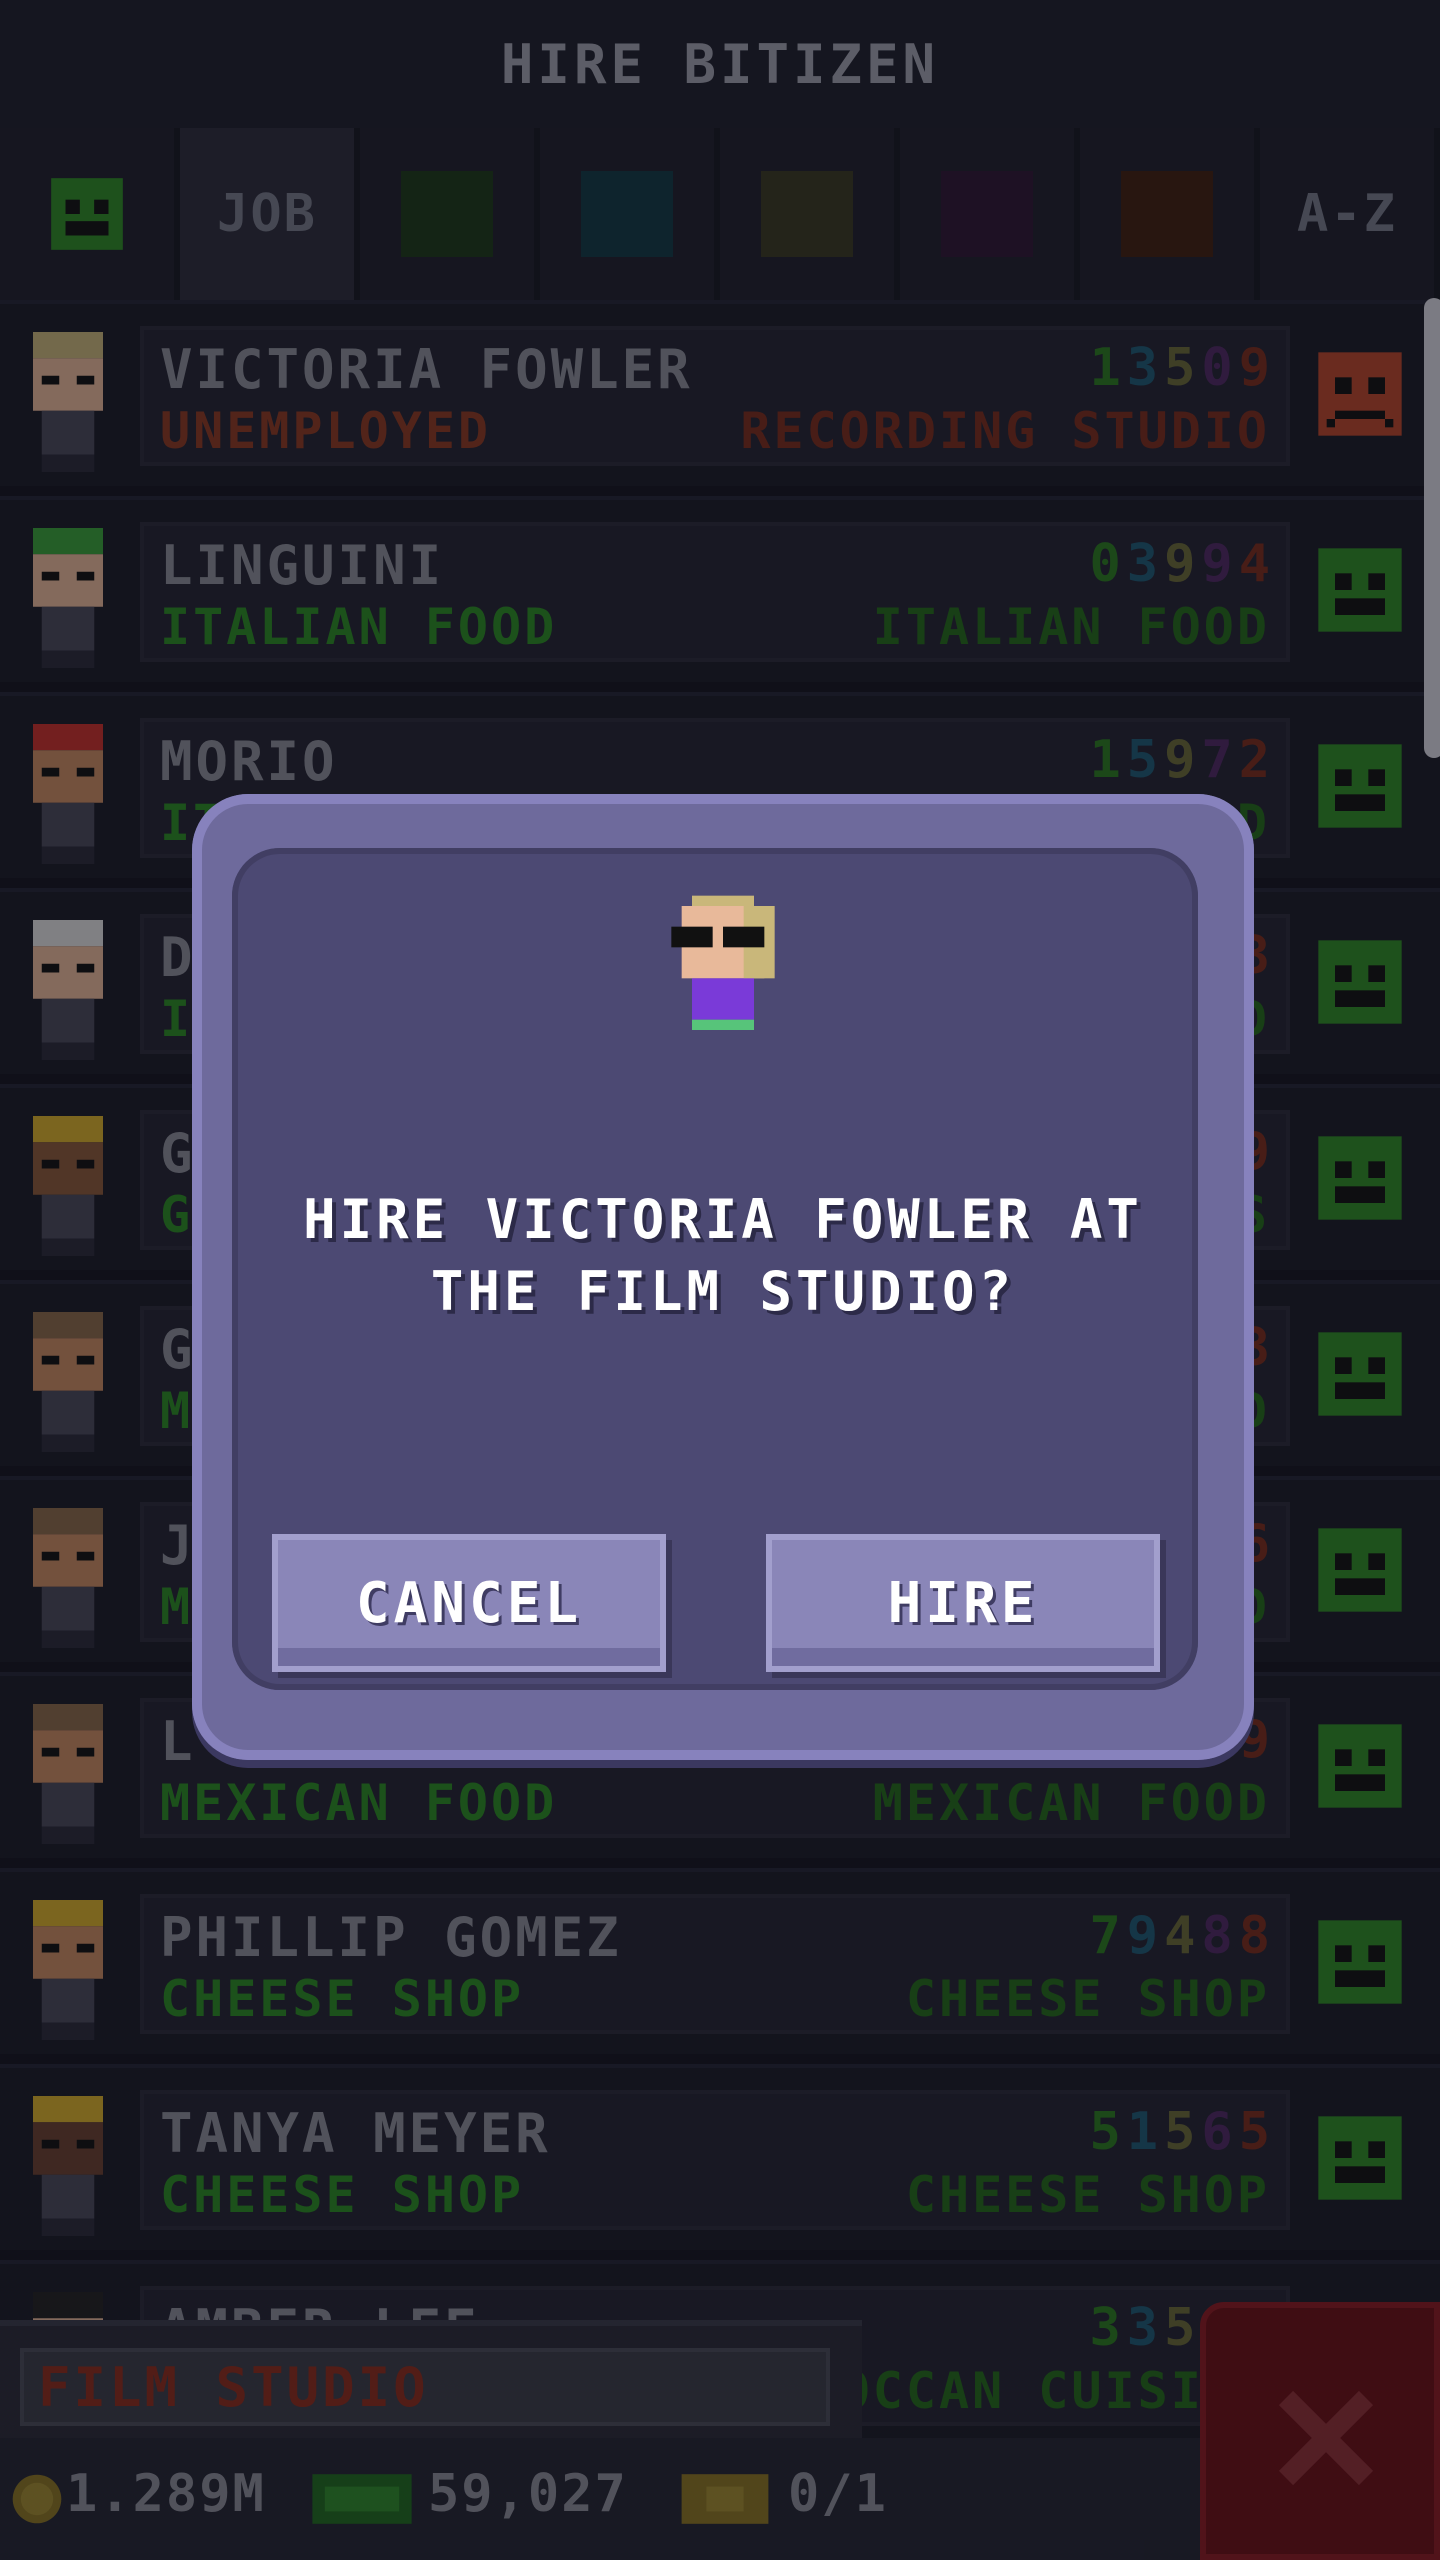 The height and width of the screenshot is (2560, 1440). Describe the element at coordinates (723, 962) in the screenshot. I see `resident-portrait` at that location.